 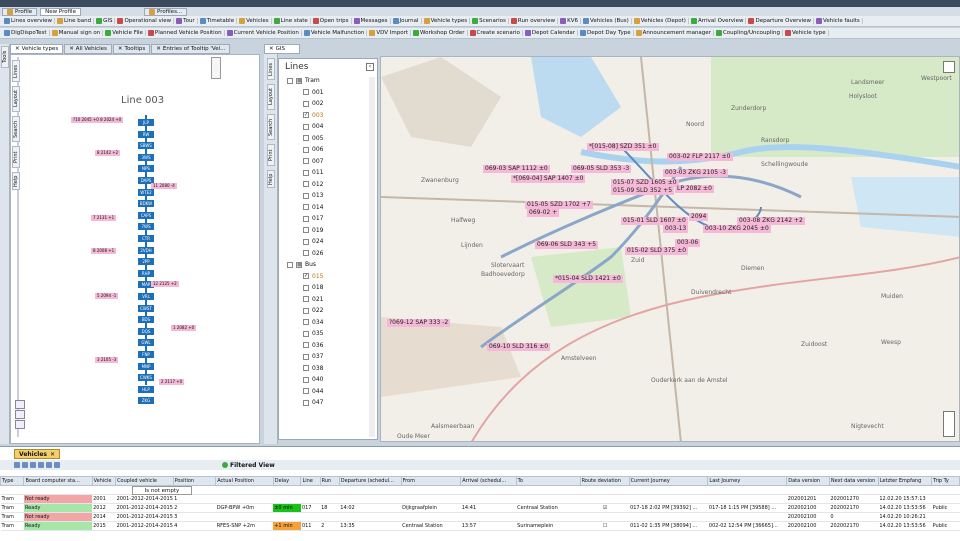 I want to click on gis-side-tab-lines: Lines, so click(x=271, y=69).